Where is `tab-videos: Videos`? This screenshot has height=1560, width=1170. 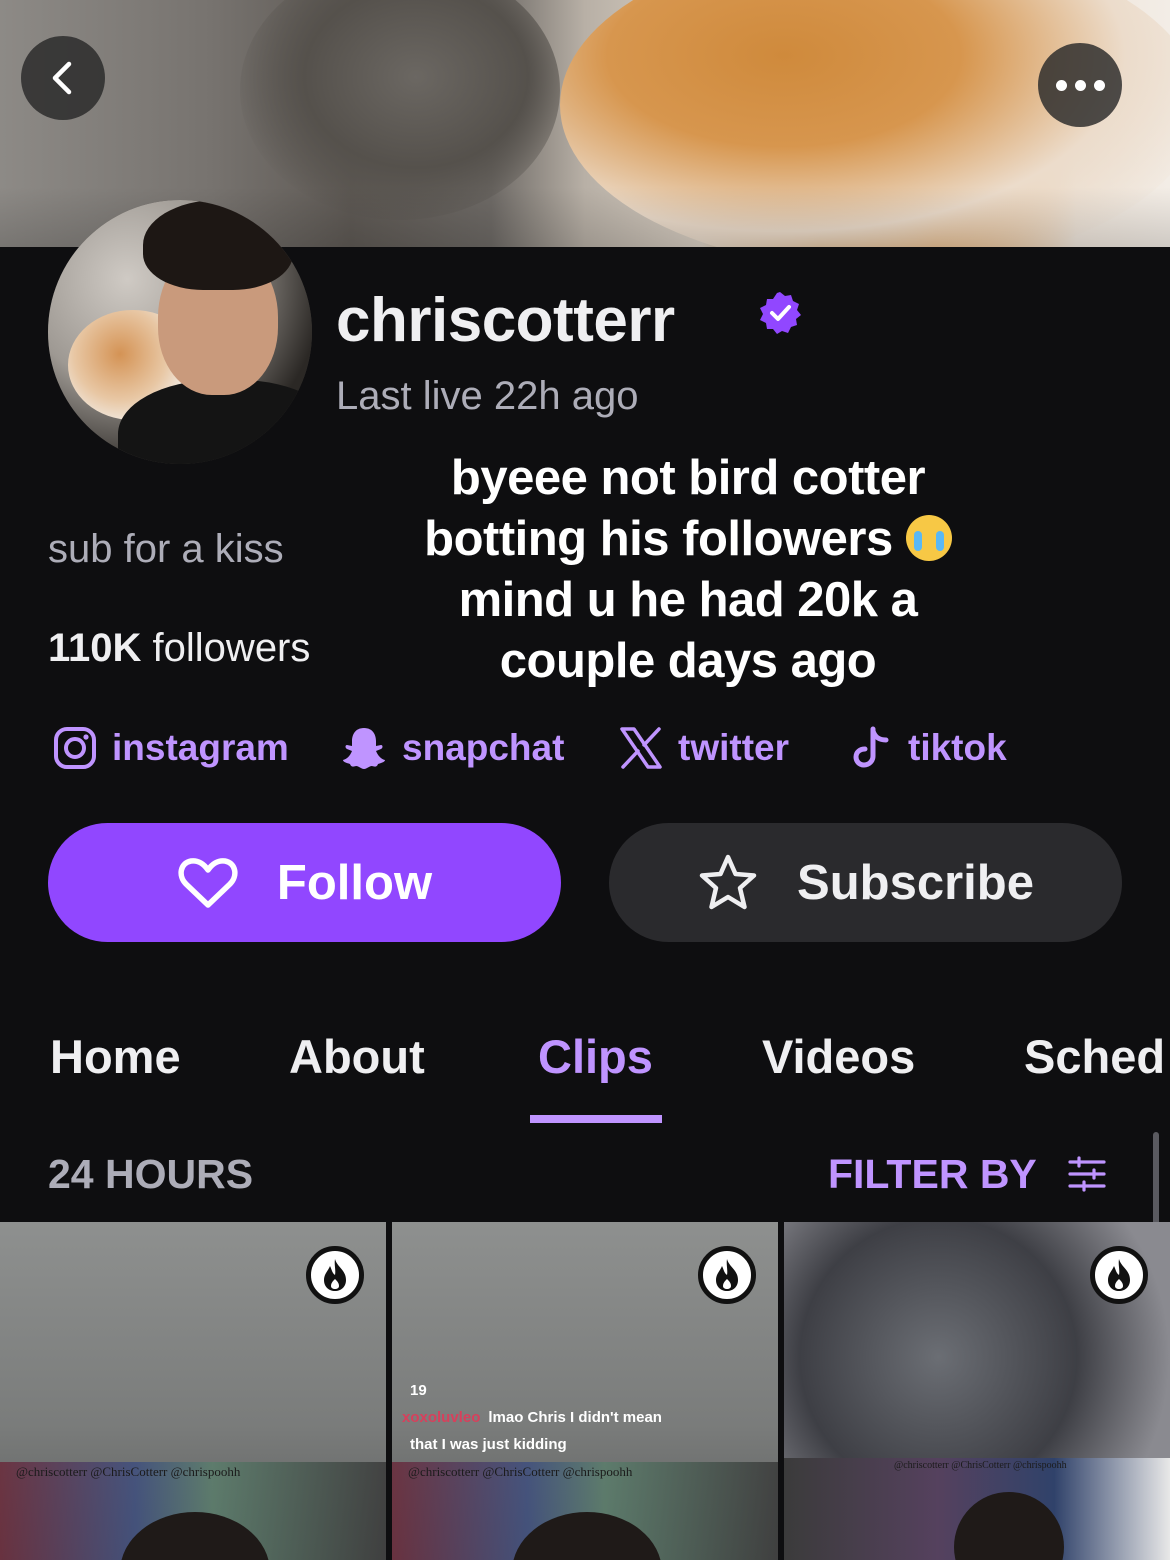 tab-videos: Videos is located at coordinates (838, 1057).